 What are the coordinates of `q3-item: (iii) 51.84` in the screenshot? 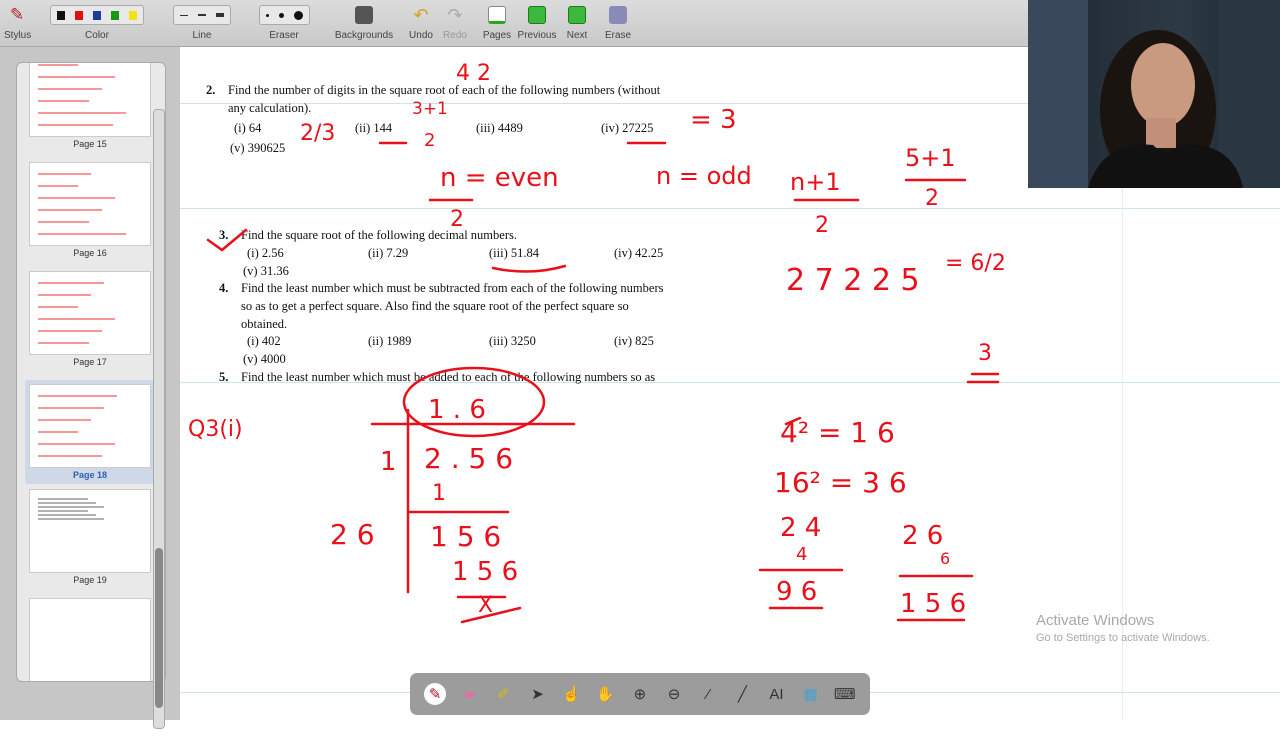 It's located at (514, 253).